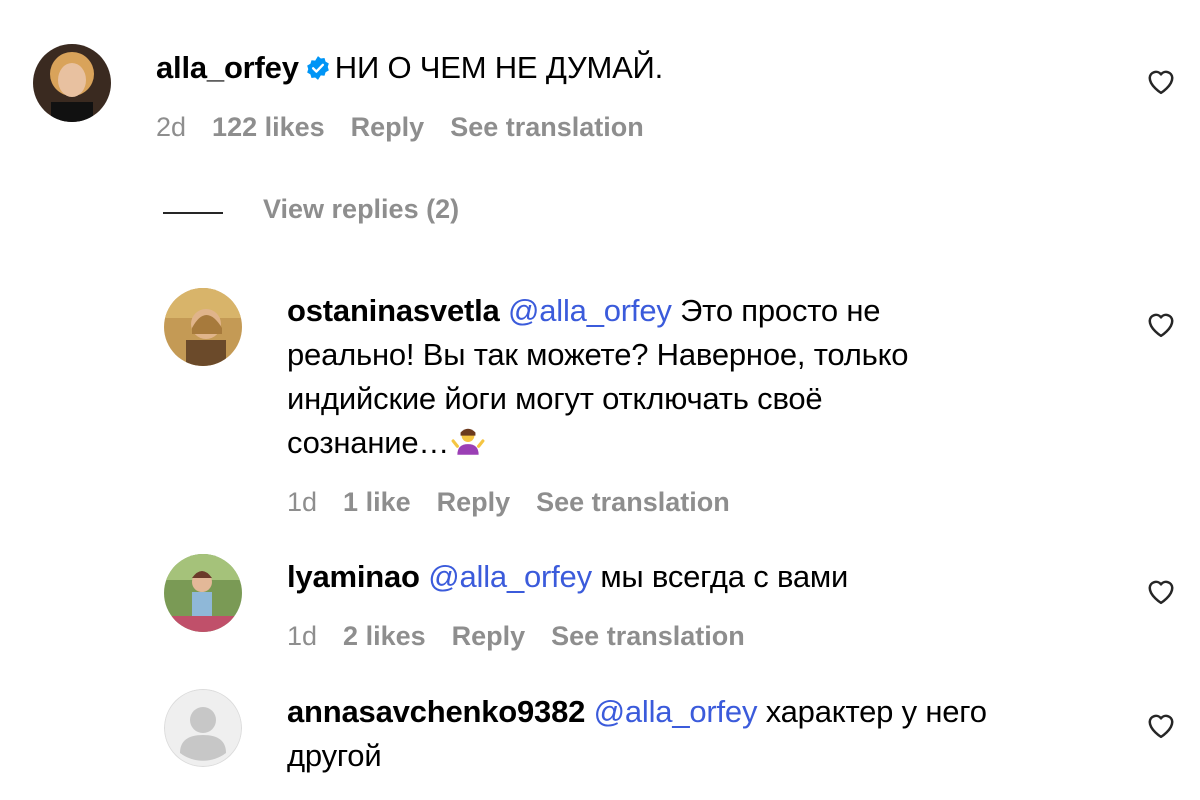 The height and width of the screenshot is (800, 1200). Describe the element at coordinates (171, 127) in the screenshot. I see `comment-age: 2d` at that location.